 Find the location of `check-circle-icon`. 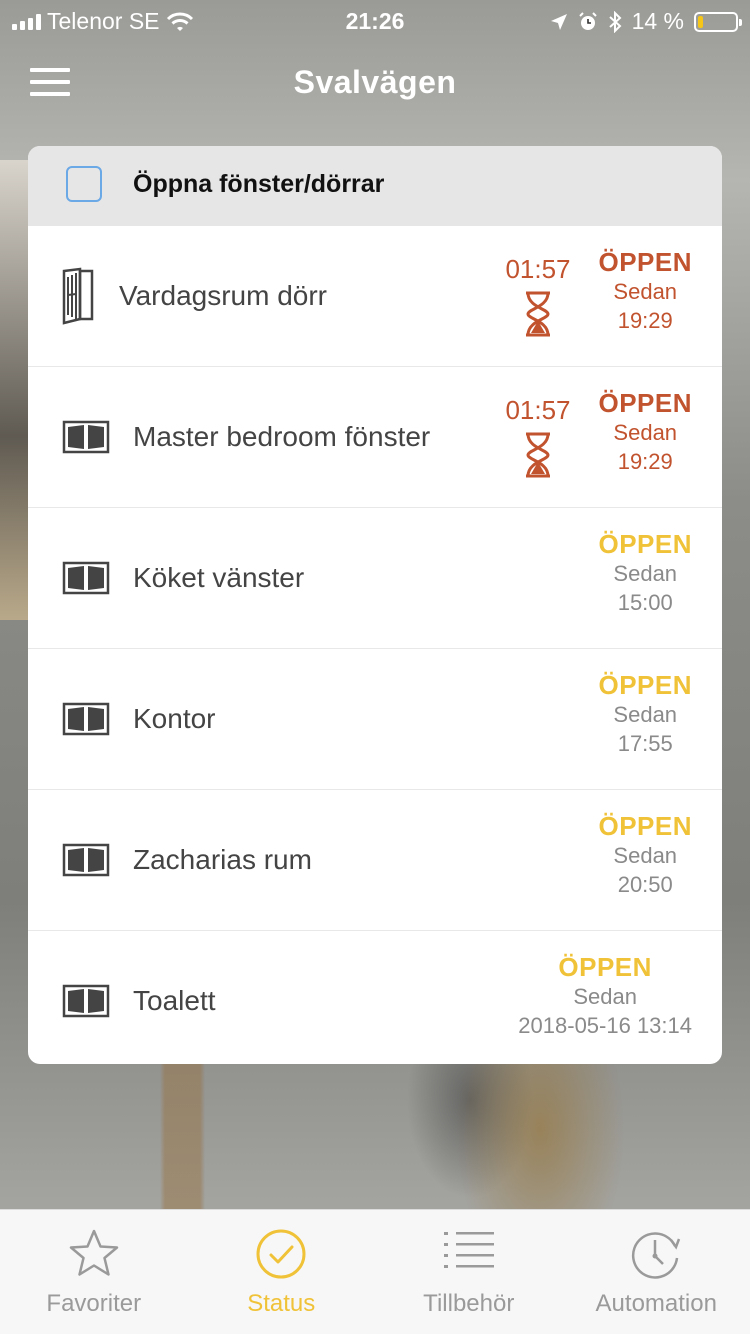

check-circle-icon is located at coordinates (281, 1254).